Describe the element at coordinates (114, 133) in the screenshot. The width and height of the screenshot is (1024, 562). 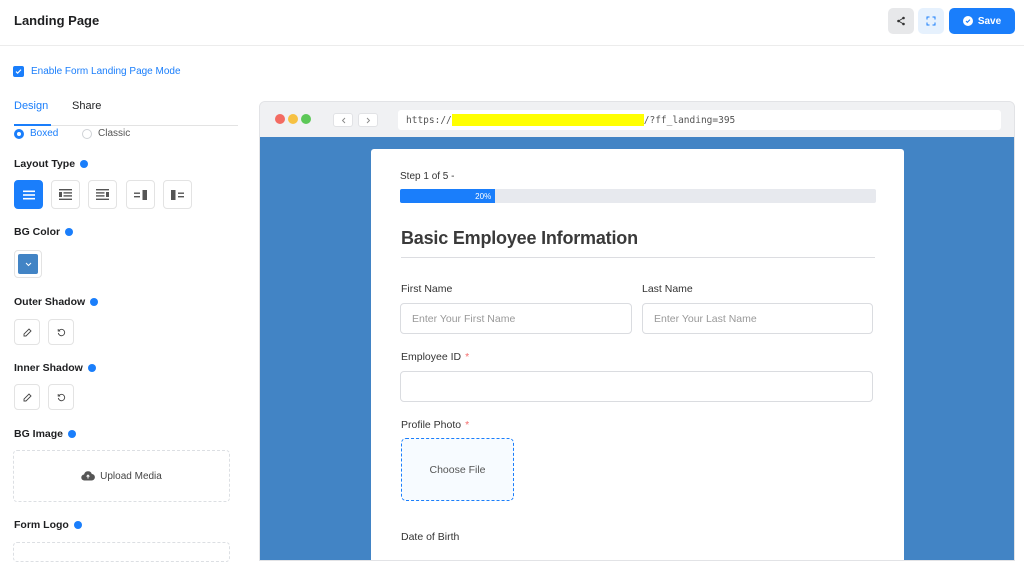
I see `radio-classic-label: Classic` at that location.